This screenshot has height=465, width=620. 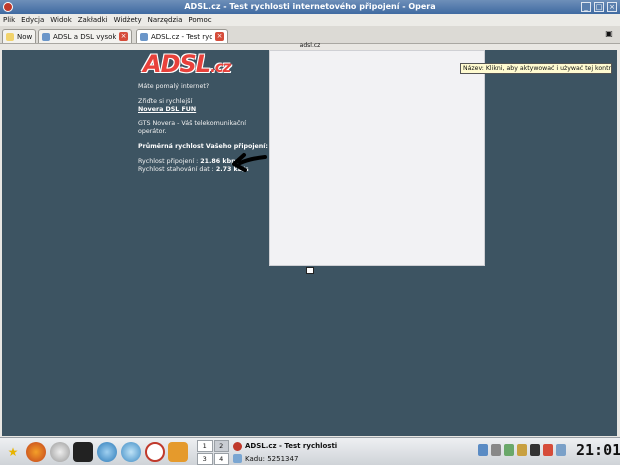 What do you see at coordinates (60, 452) in the screenshot?
I see `settings-icon` at bounding box center [60, 452].